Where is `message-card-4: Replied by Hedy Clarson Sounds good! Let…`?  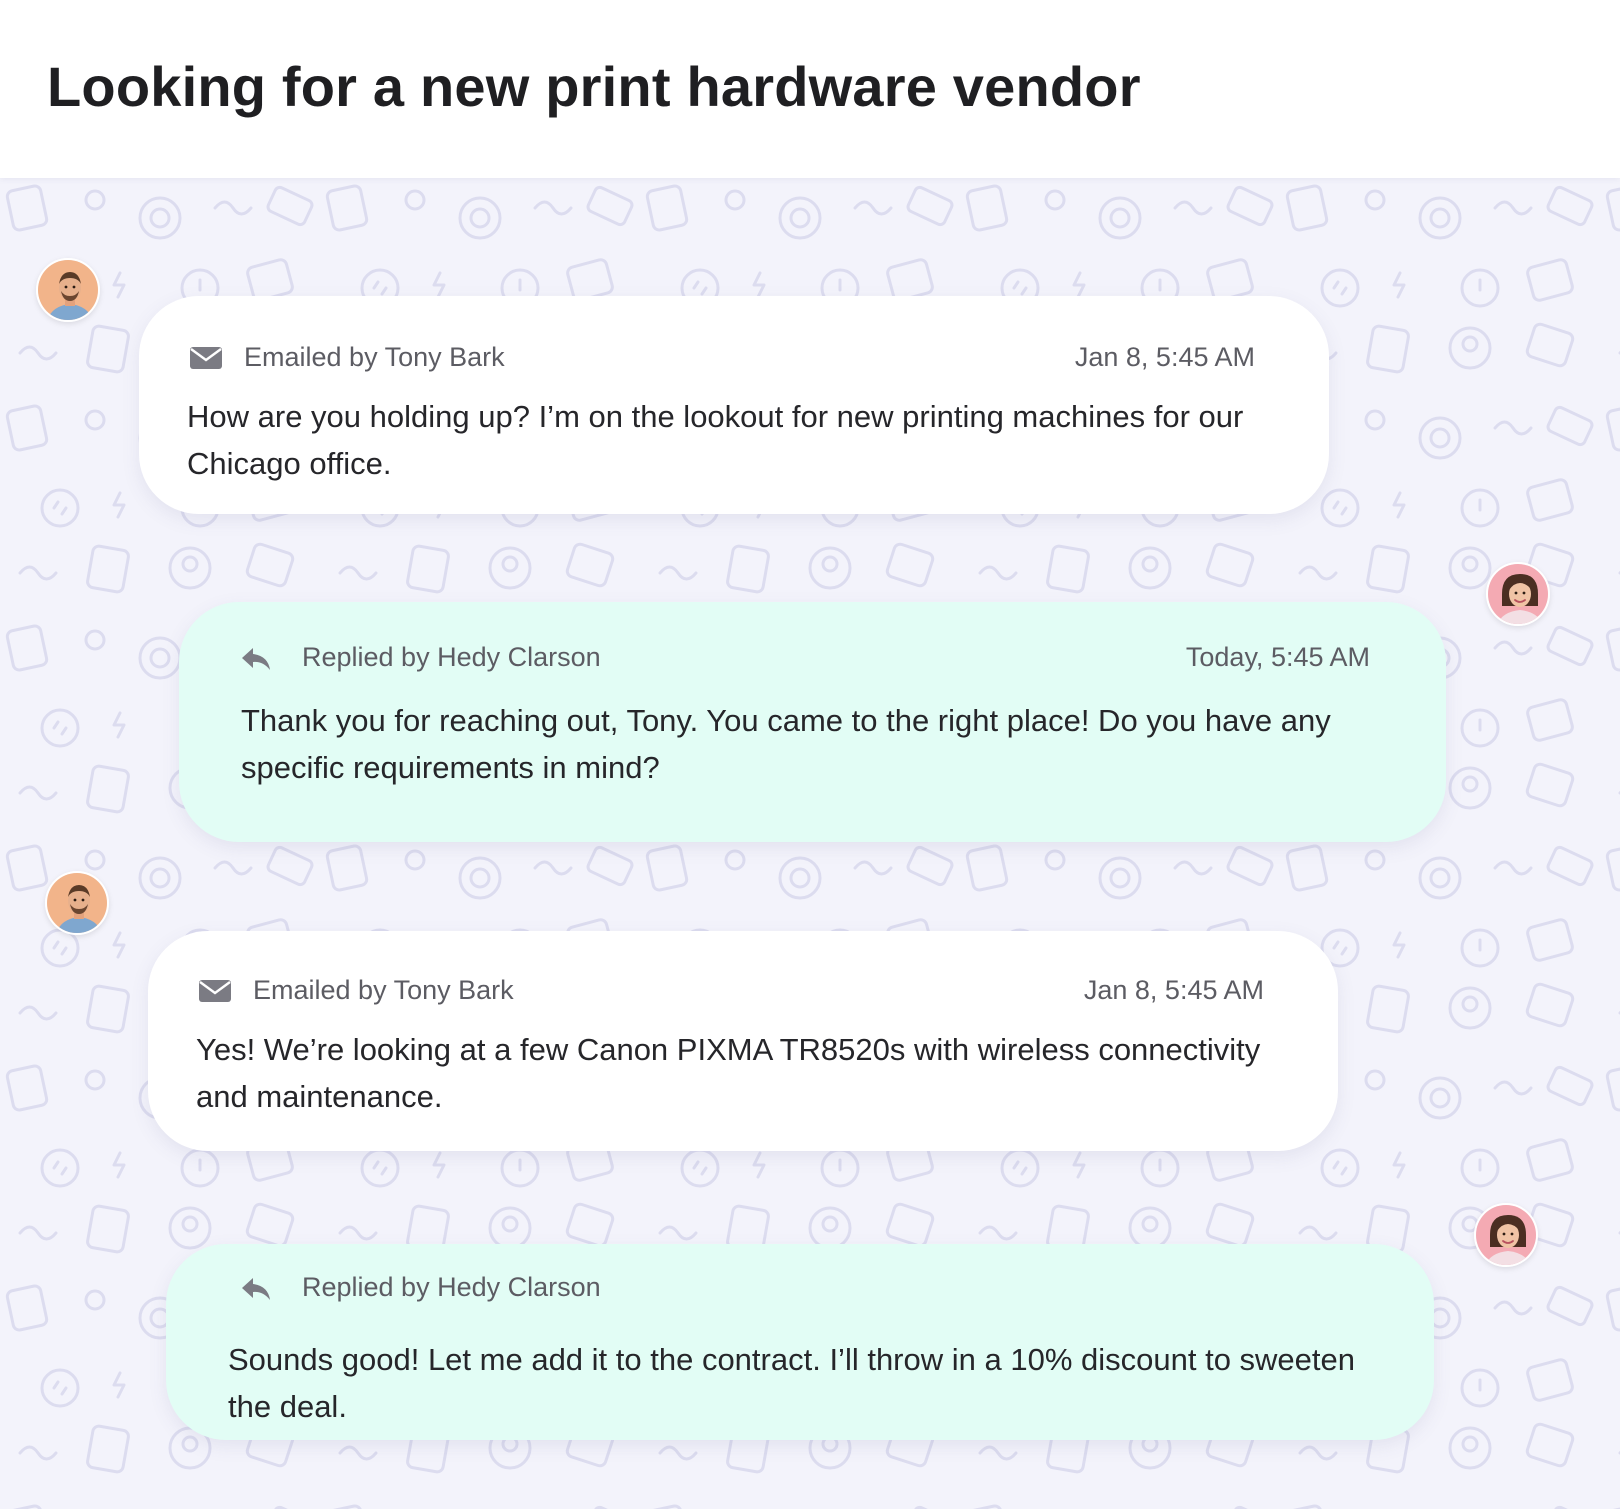
message-card-4: Replied by Hedy Clarson Sounds good! Let… is located at coordinates (800, 1342).